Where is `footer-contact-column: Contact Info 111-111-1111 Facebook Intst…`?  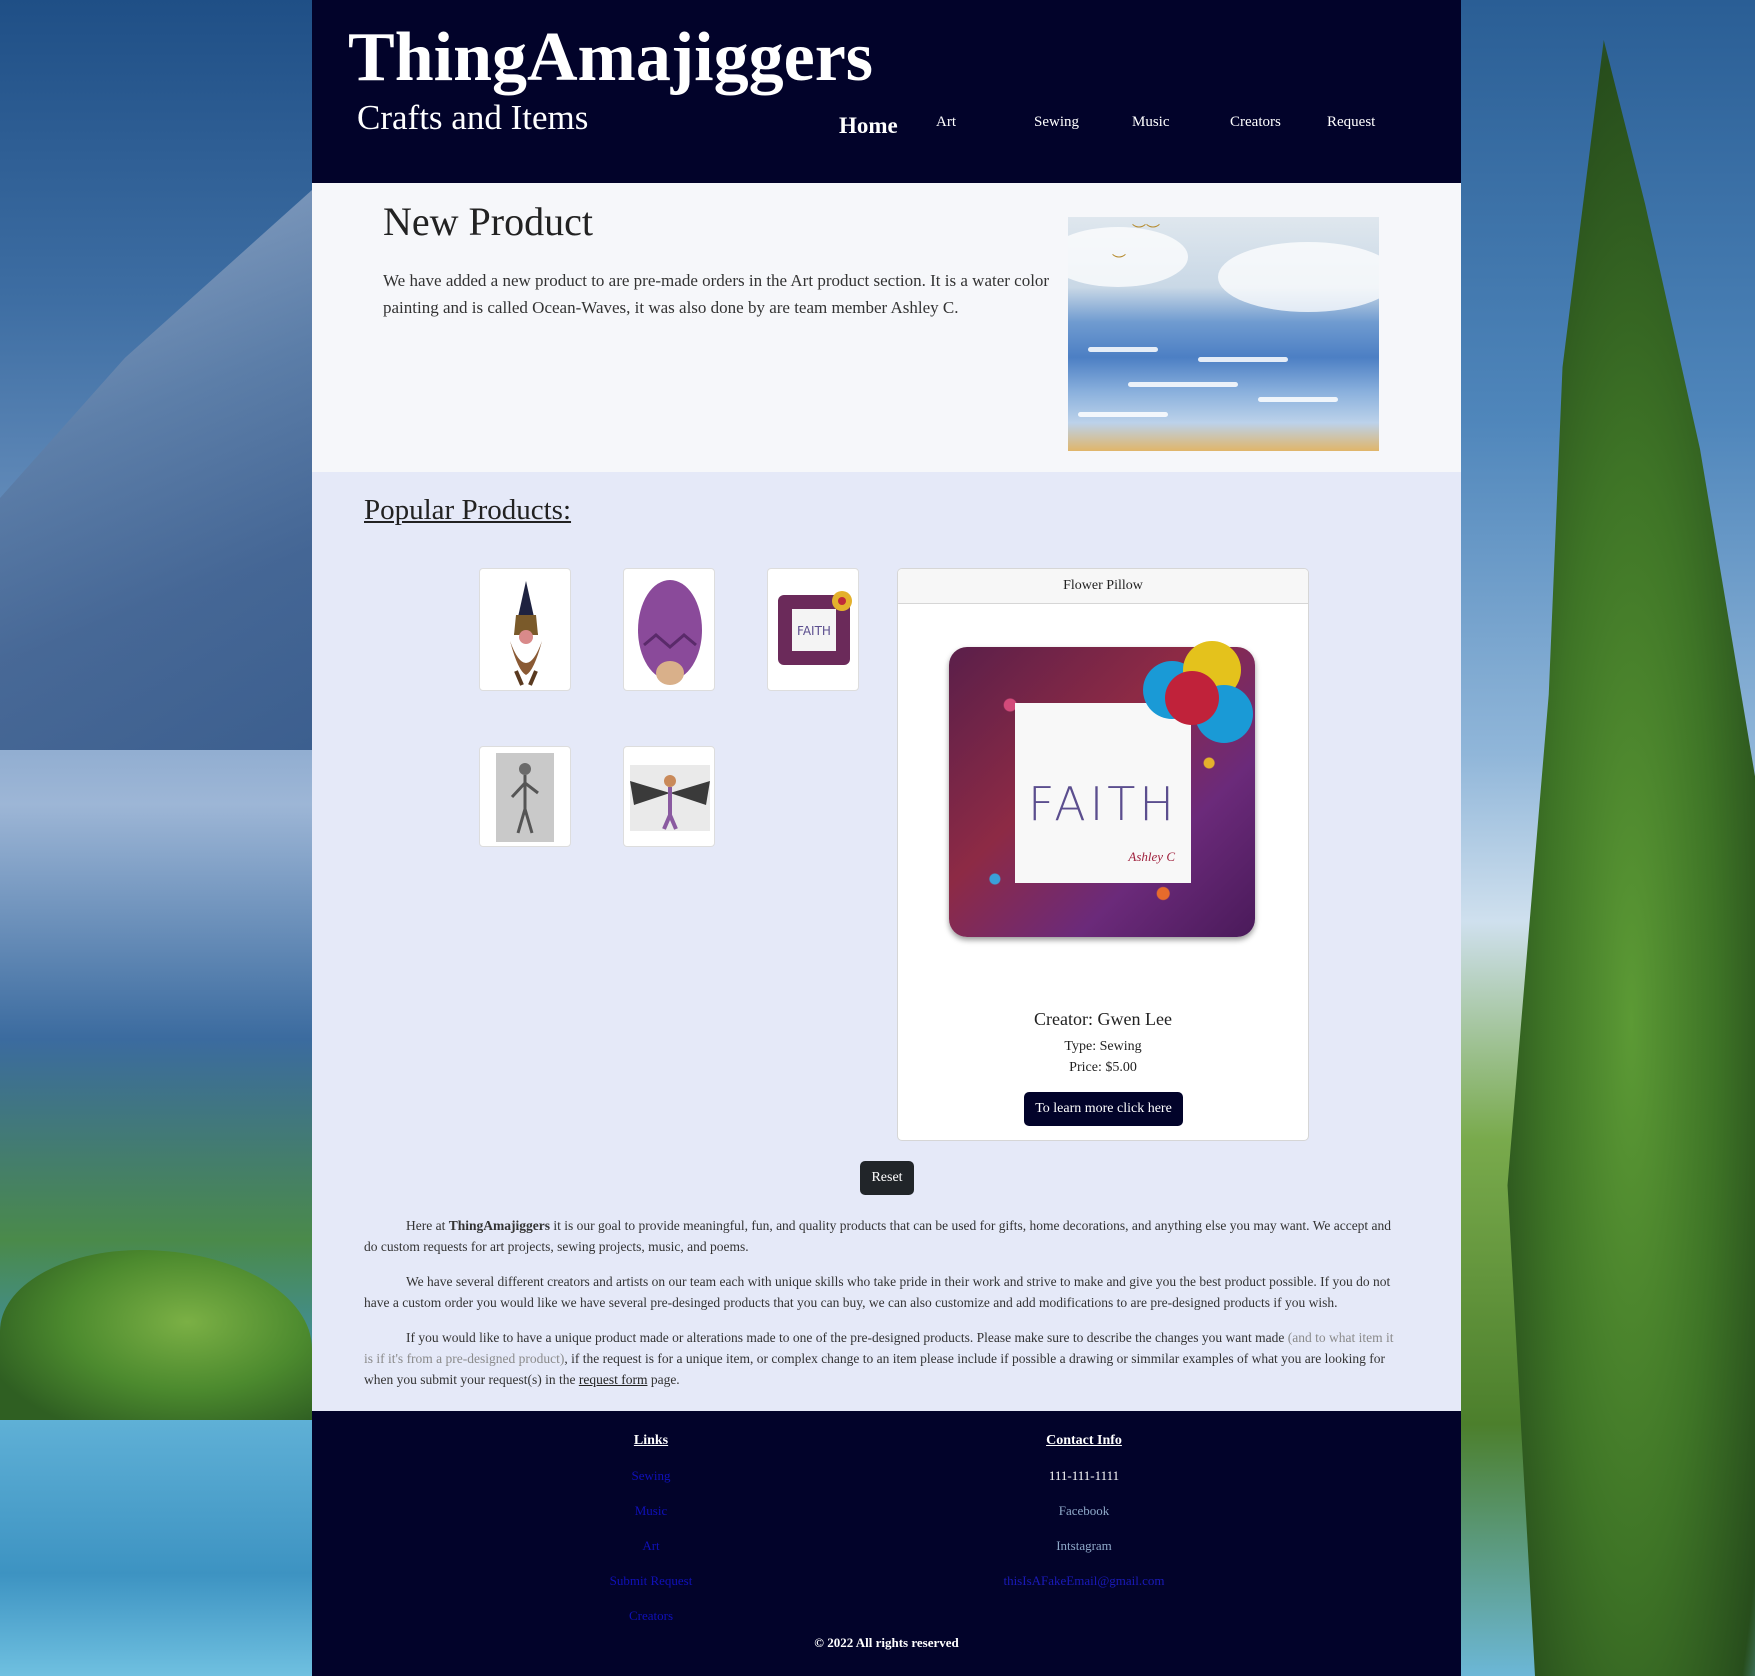
footer-contact-column: Contact Info 111-111-1111 Facebook Intst… is located at coordinates (1084, 1518).